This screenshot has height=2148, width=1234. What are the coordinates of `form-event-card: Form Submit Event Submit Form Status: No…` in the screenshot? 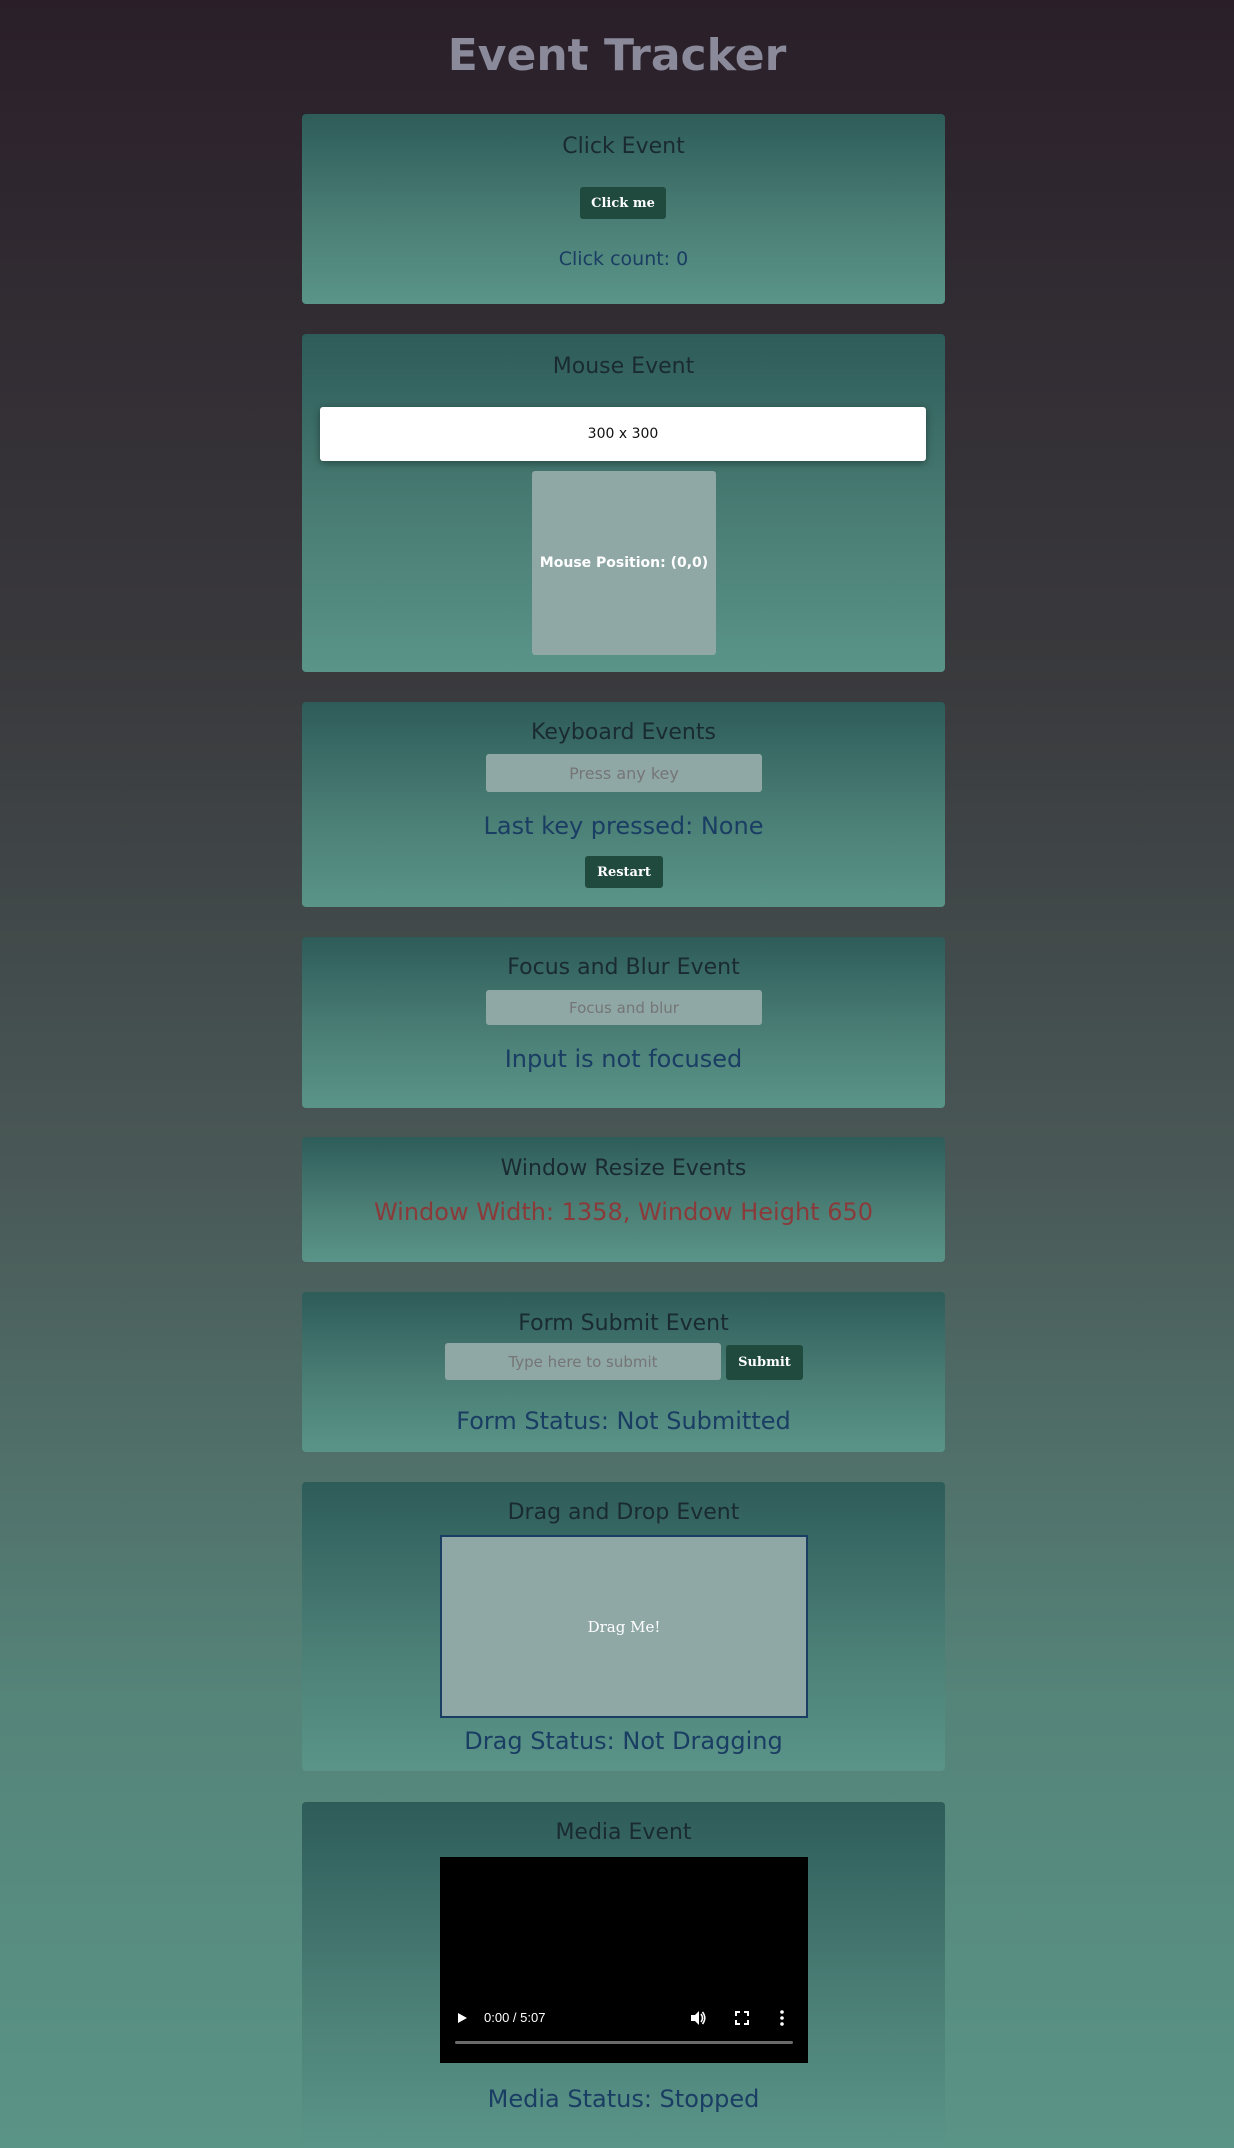 It's located at (623, 1372).